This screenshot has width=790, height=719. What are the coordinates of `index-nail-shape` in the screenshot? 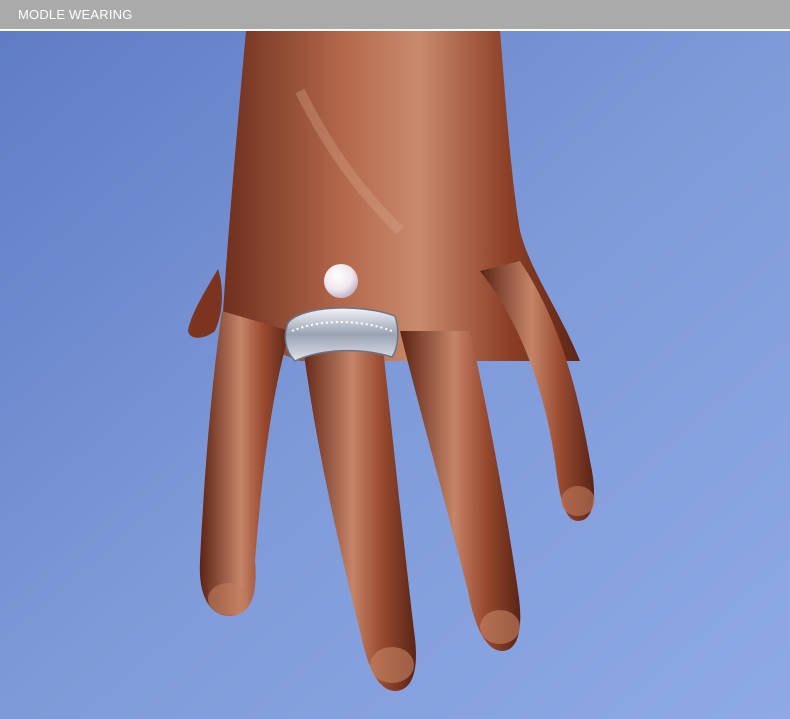 It's located at (228, 599).